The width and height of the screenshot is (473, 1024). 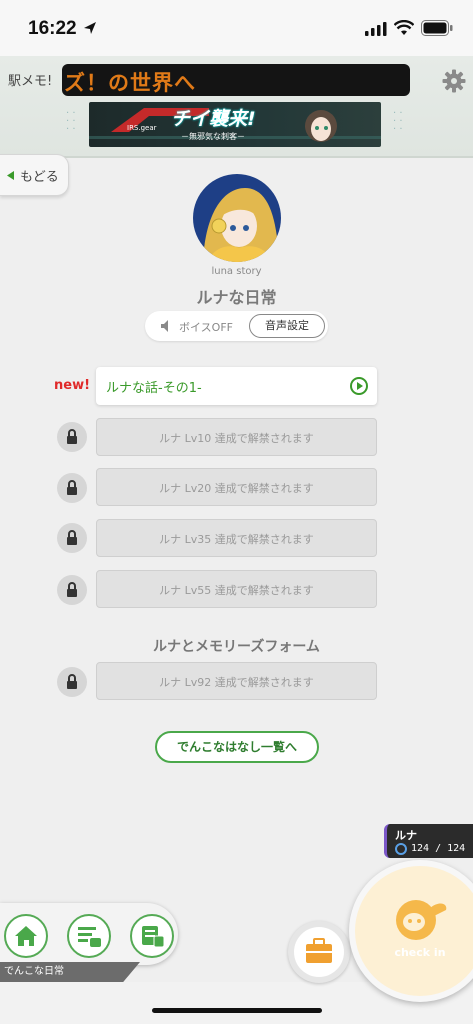 I want to click on banner-left-dots-icon: · · · · · ·, so click(x=71, y=121).